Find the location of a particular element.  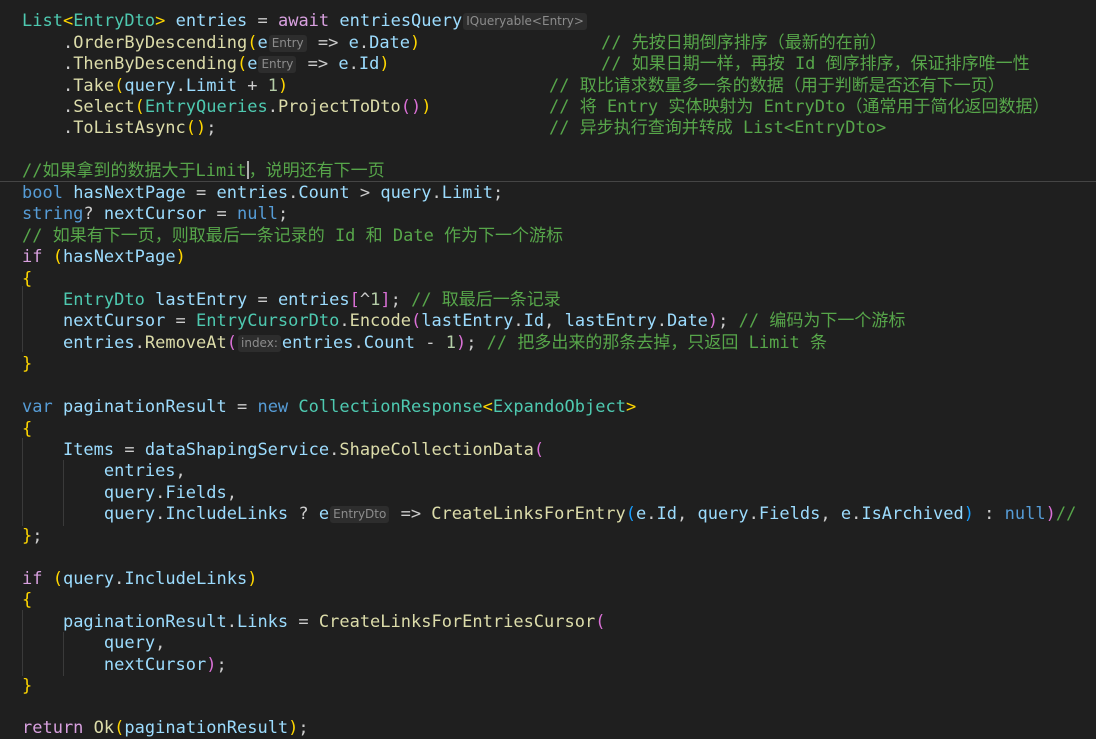

code-line: // 如果有下一页，则取最后一条记录的 Id 和 Date 作为下一个游标 is located at coordinates (548, 236).